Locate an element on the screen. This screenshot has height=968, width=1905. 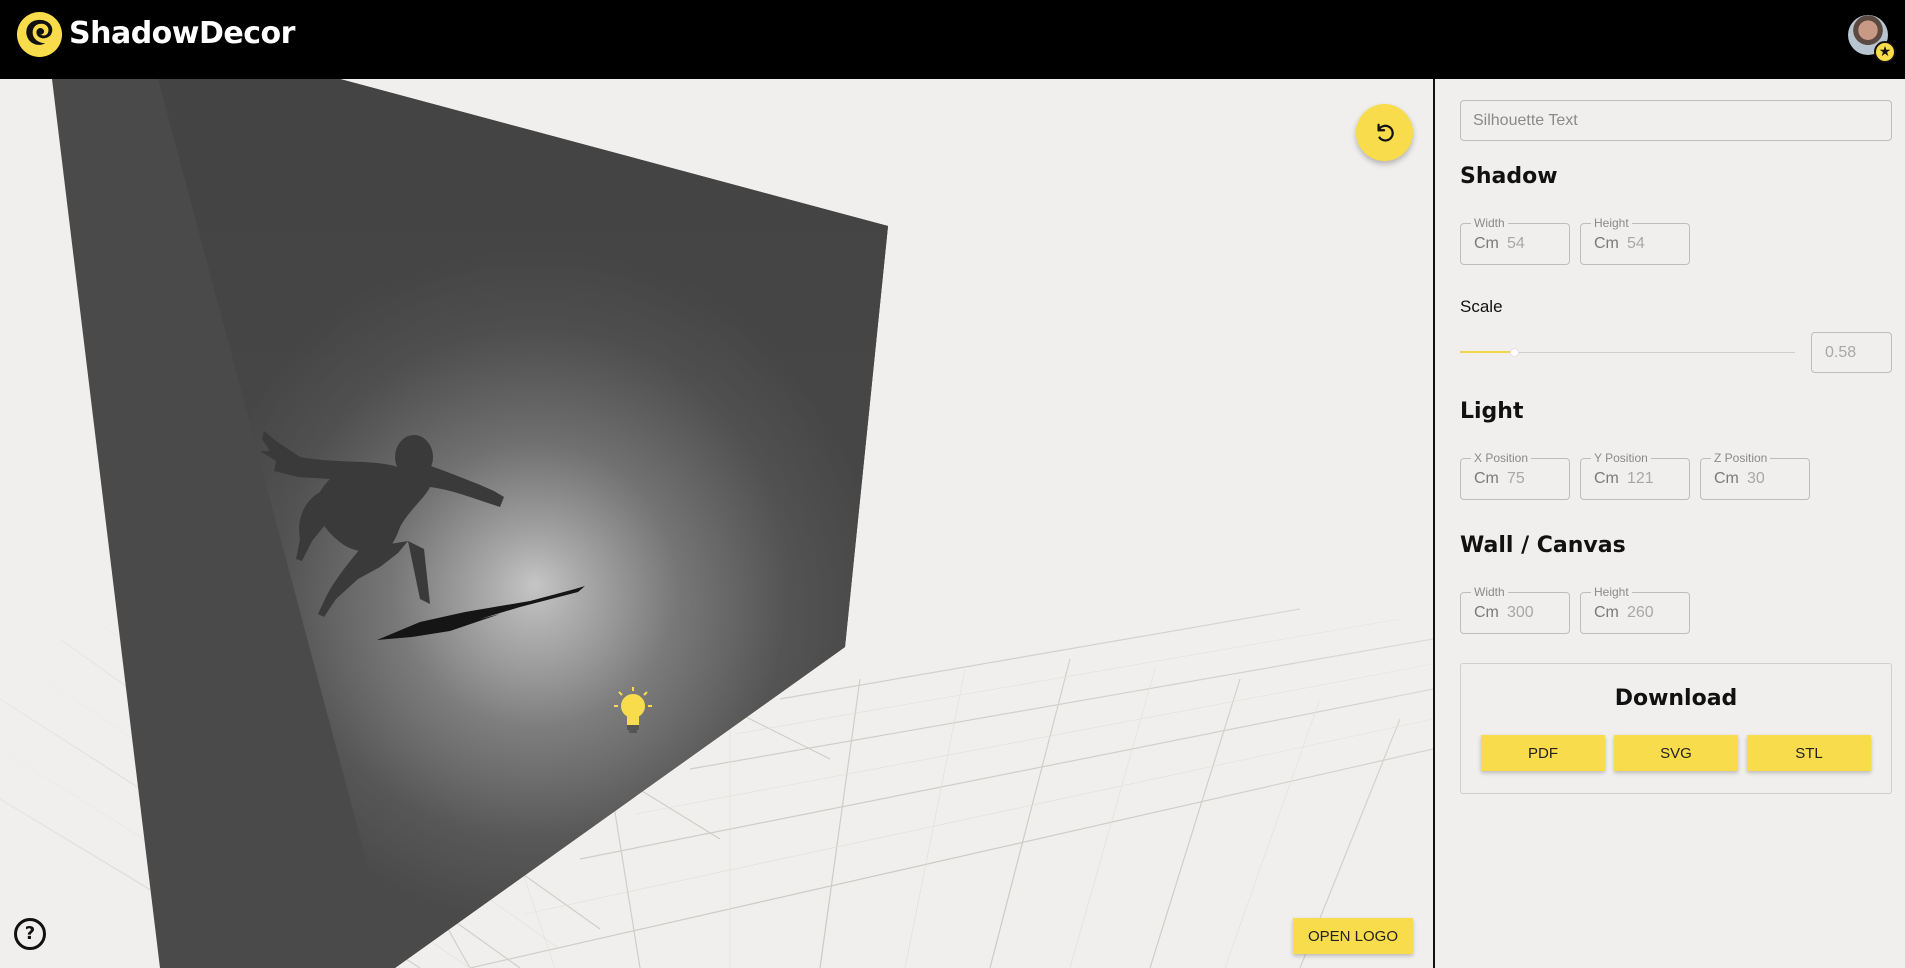
slider-fill is located at coordinates (1487, 352).